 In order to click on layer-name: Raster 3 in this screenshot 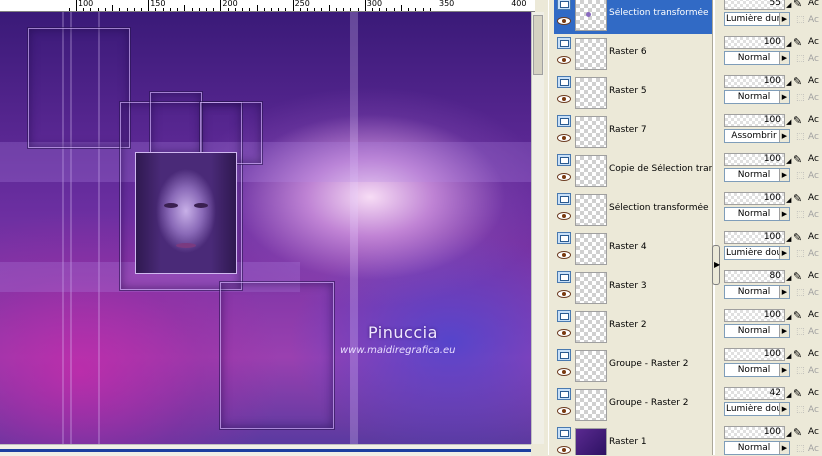, I will do `click(660, 286)`.